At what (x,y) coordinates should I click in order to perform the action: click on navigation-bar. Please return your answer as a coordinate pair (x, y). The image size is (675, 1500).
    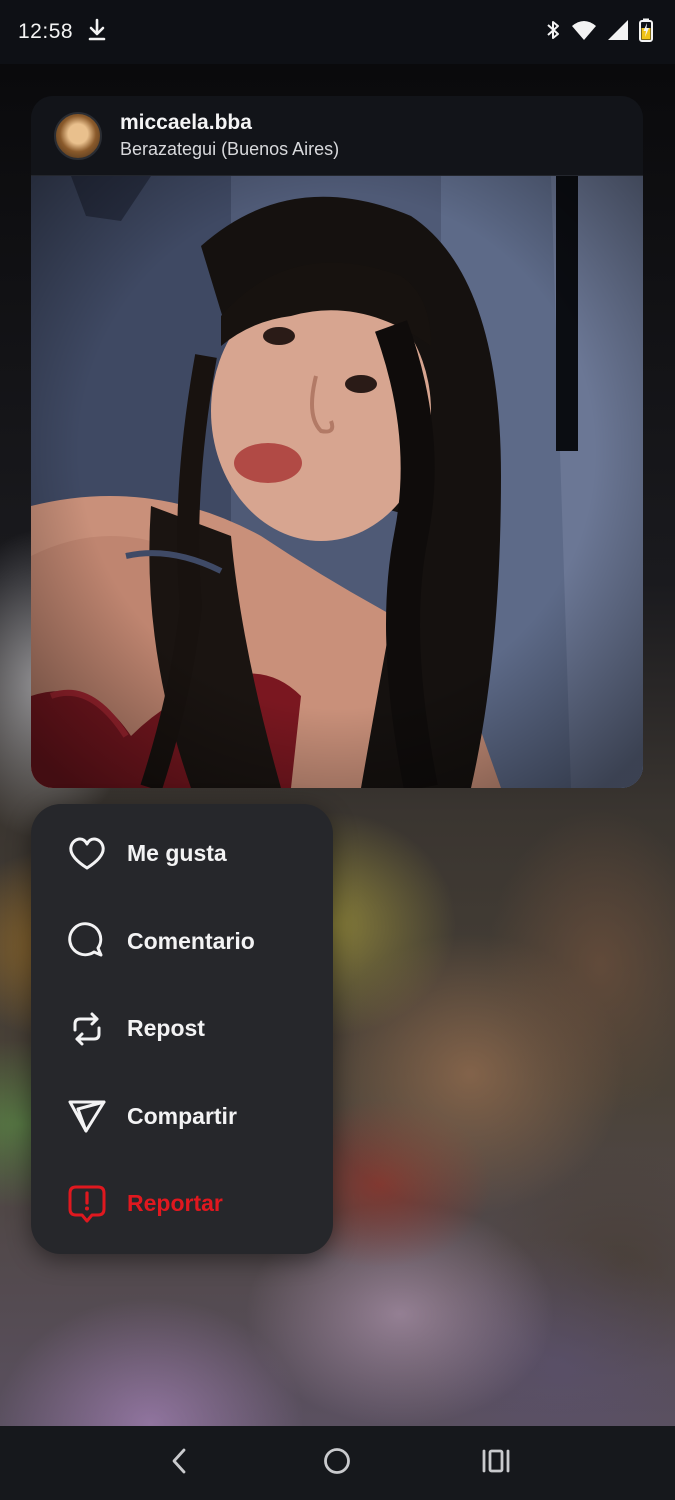
    Looking at the image, I should click on (337, 1463).